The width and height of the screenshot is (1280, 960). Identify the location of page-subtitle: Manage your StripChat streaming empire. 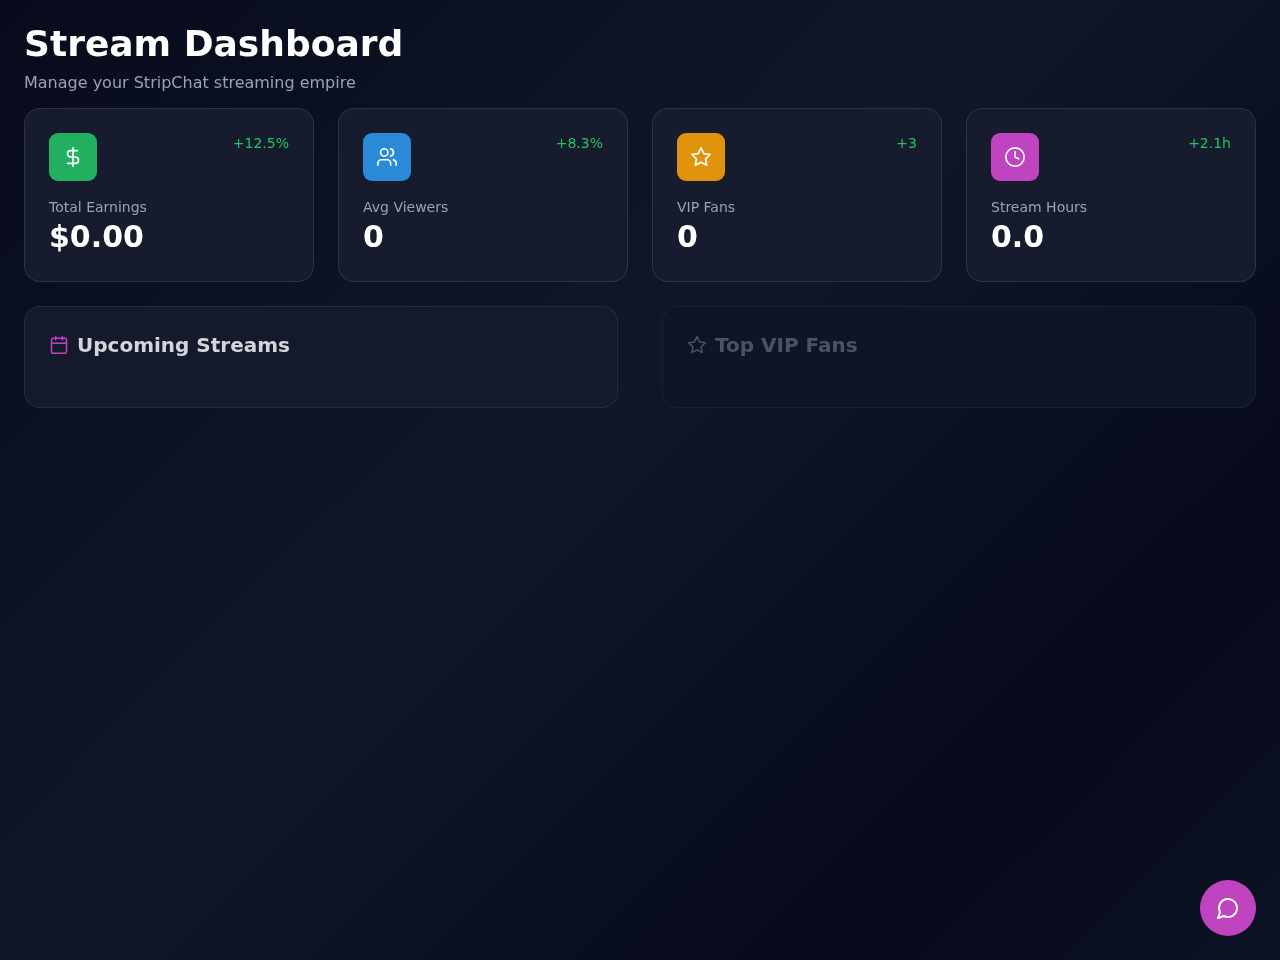
(190, 83).